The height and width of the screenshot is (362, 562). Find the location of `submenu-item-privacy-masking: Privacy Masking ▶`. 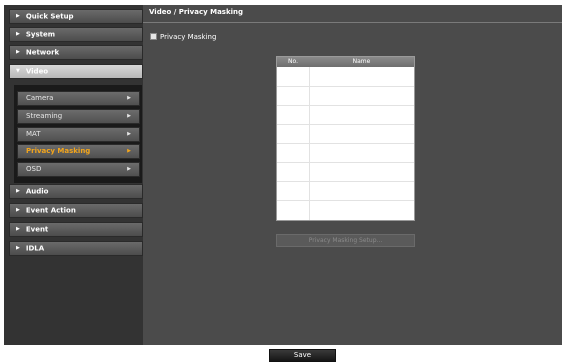

submenu-item-privacy-masking: Privacy Masking ▶ is located at coordinates (78, 151).